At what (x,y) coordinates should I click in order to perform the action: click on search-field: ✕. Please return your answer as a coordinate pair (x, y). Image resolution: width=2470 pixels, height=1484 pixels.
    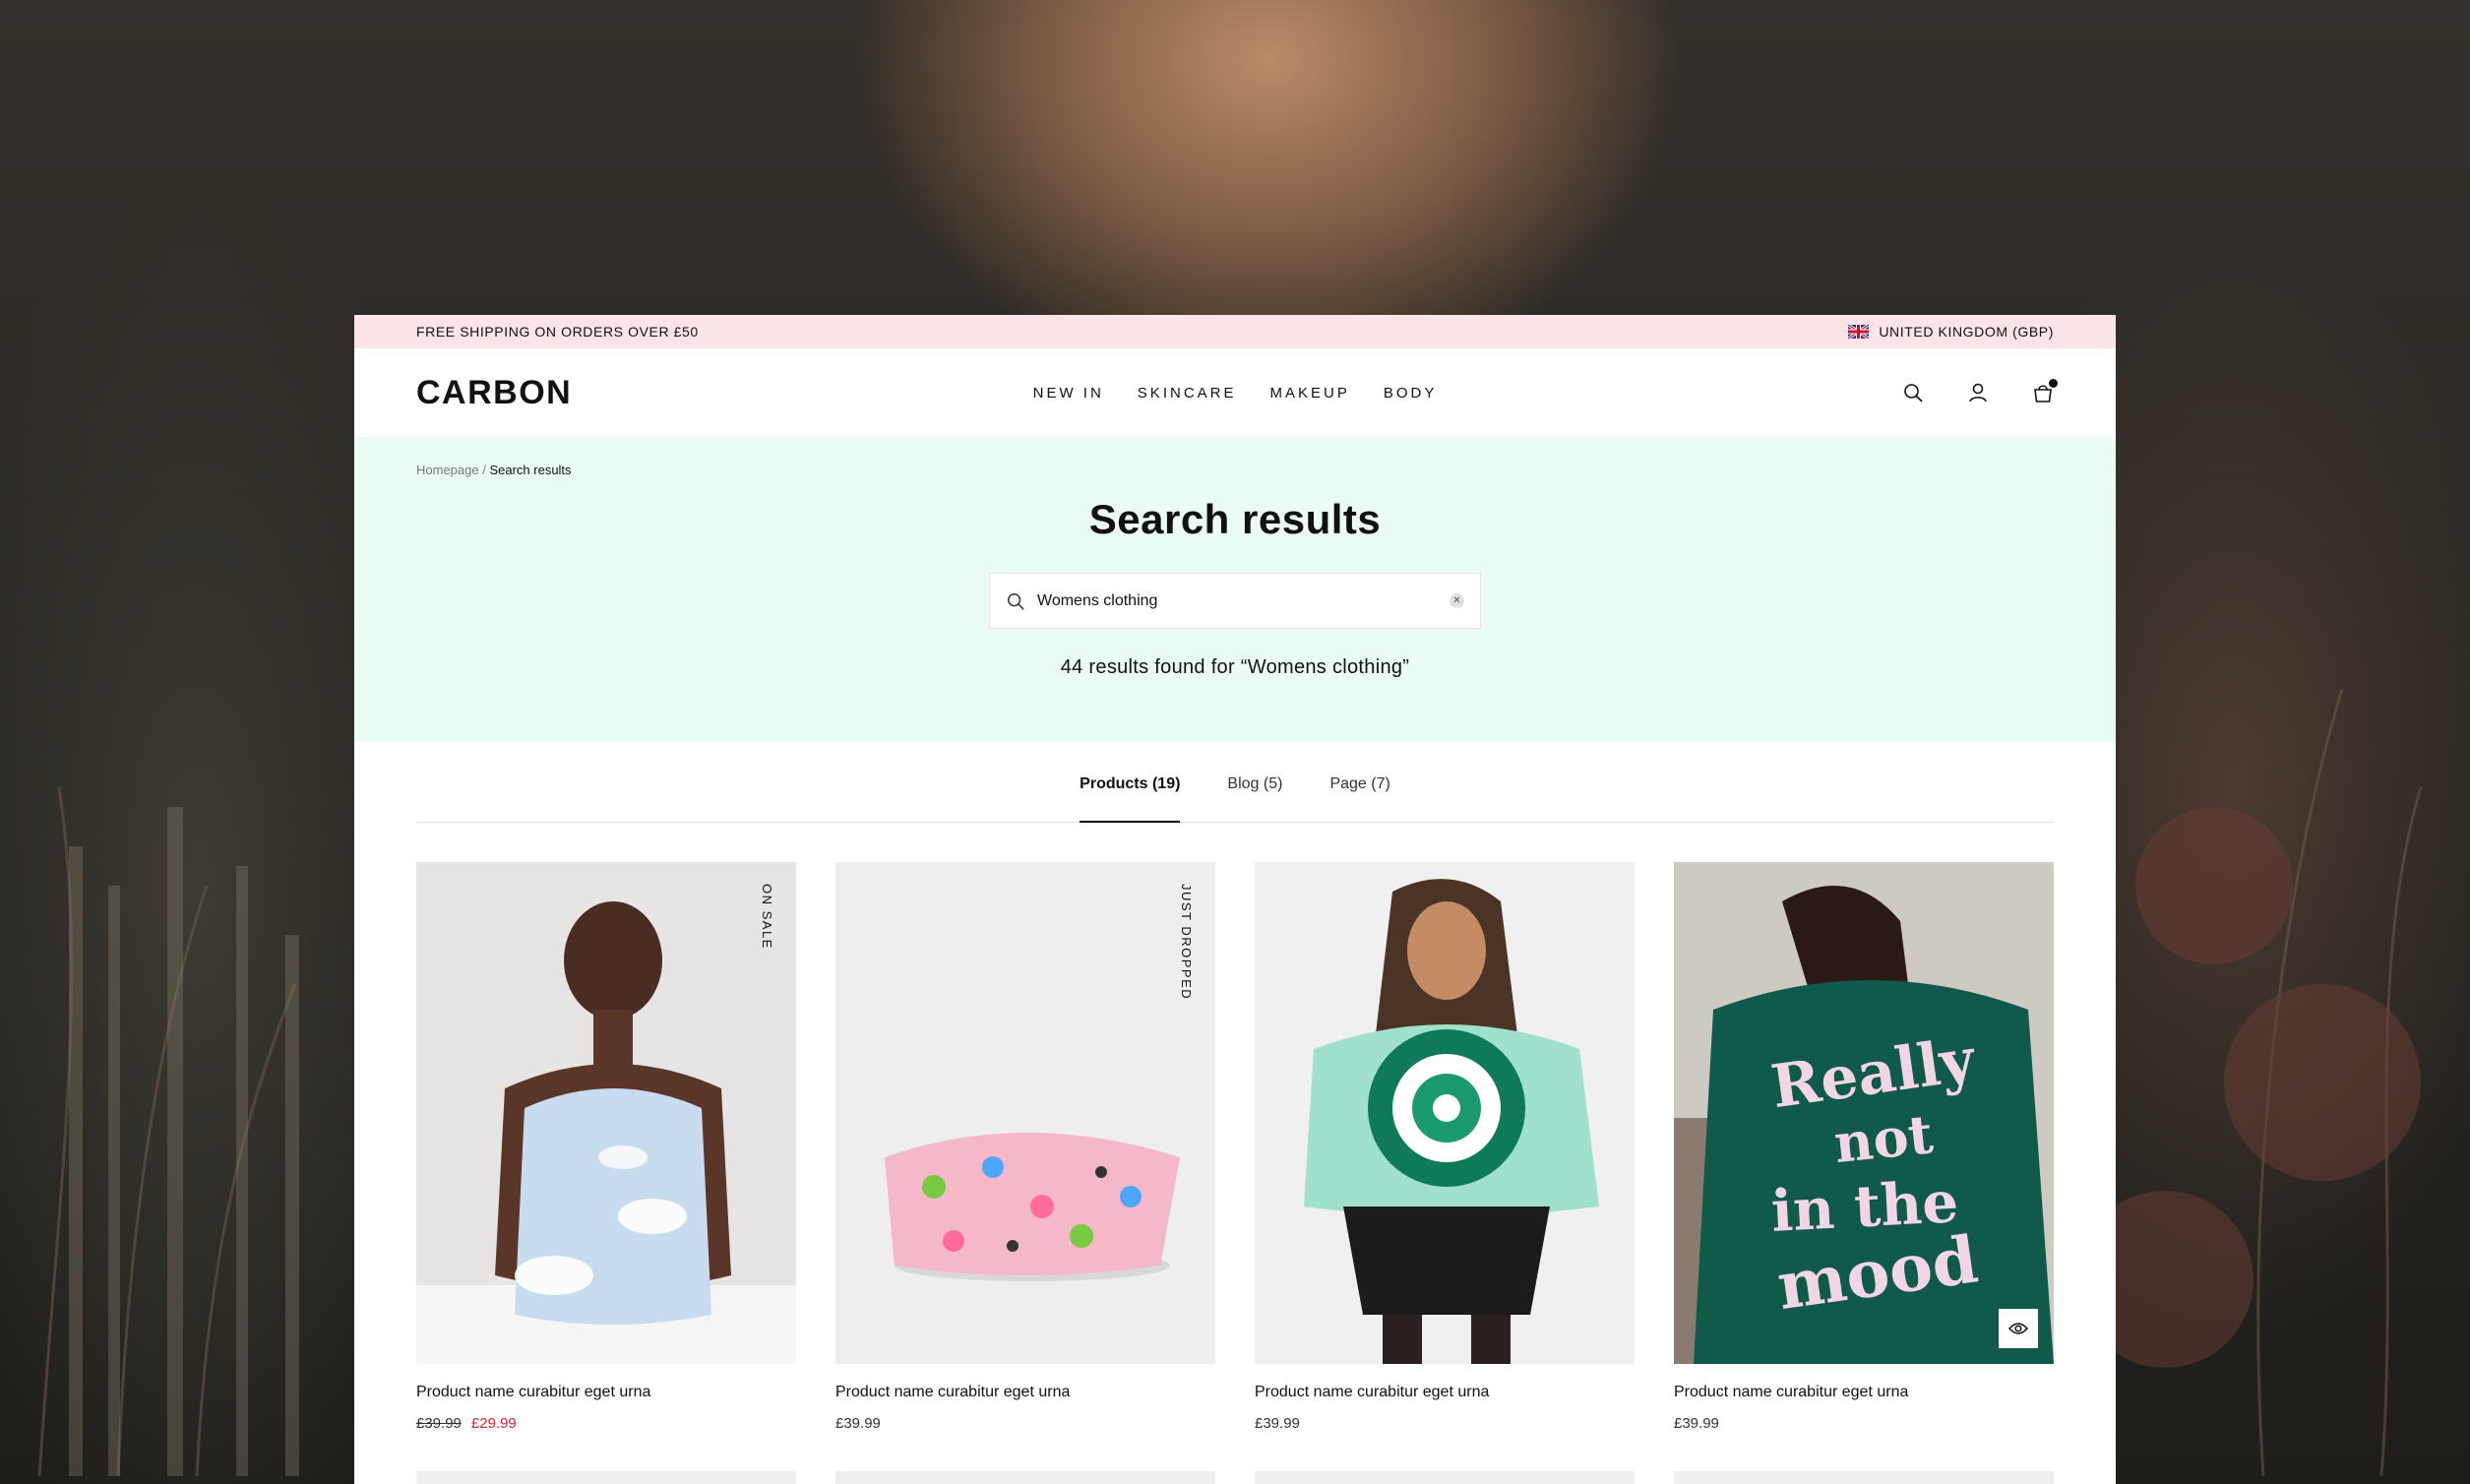
    Looking at the image, I should click on (1235, 601).